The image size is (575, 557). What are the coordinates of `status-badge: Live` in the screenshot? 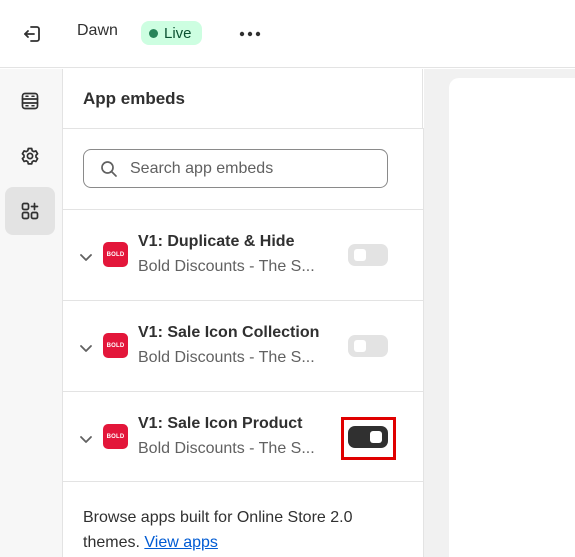 It's located at (171, 33).